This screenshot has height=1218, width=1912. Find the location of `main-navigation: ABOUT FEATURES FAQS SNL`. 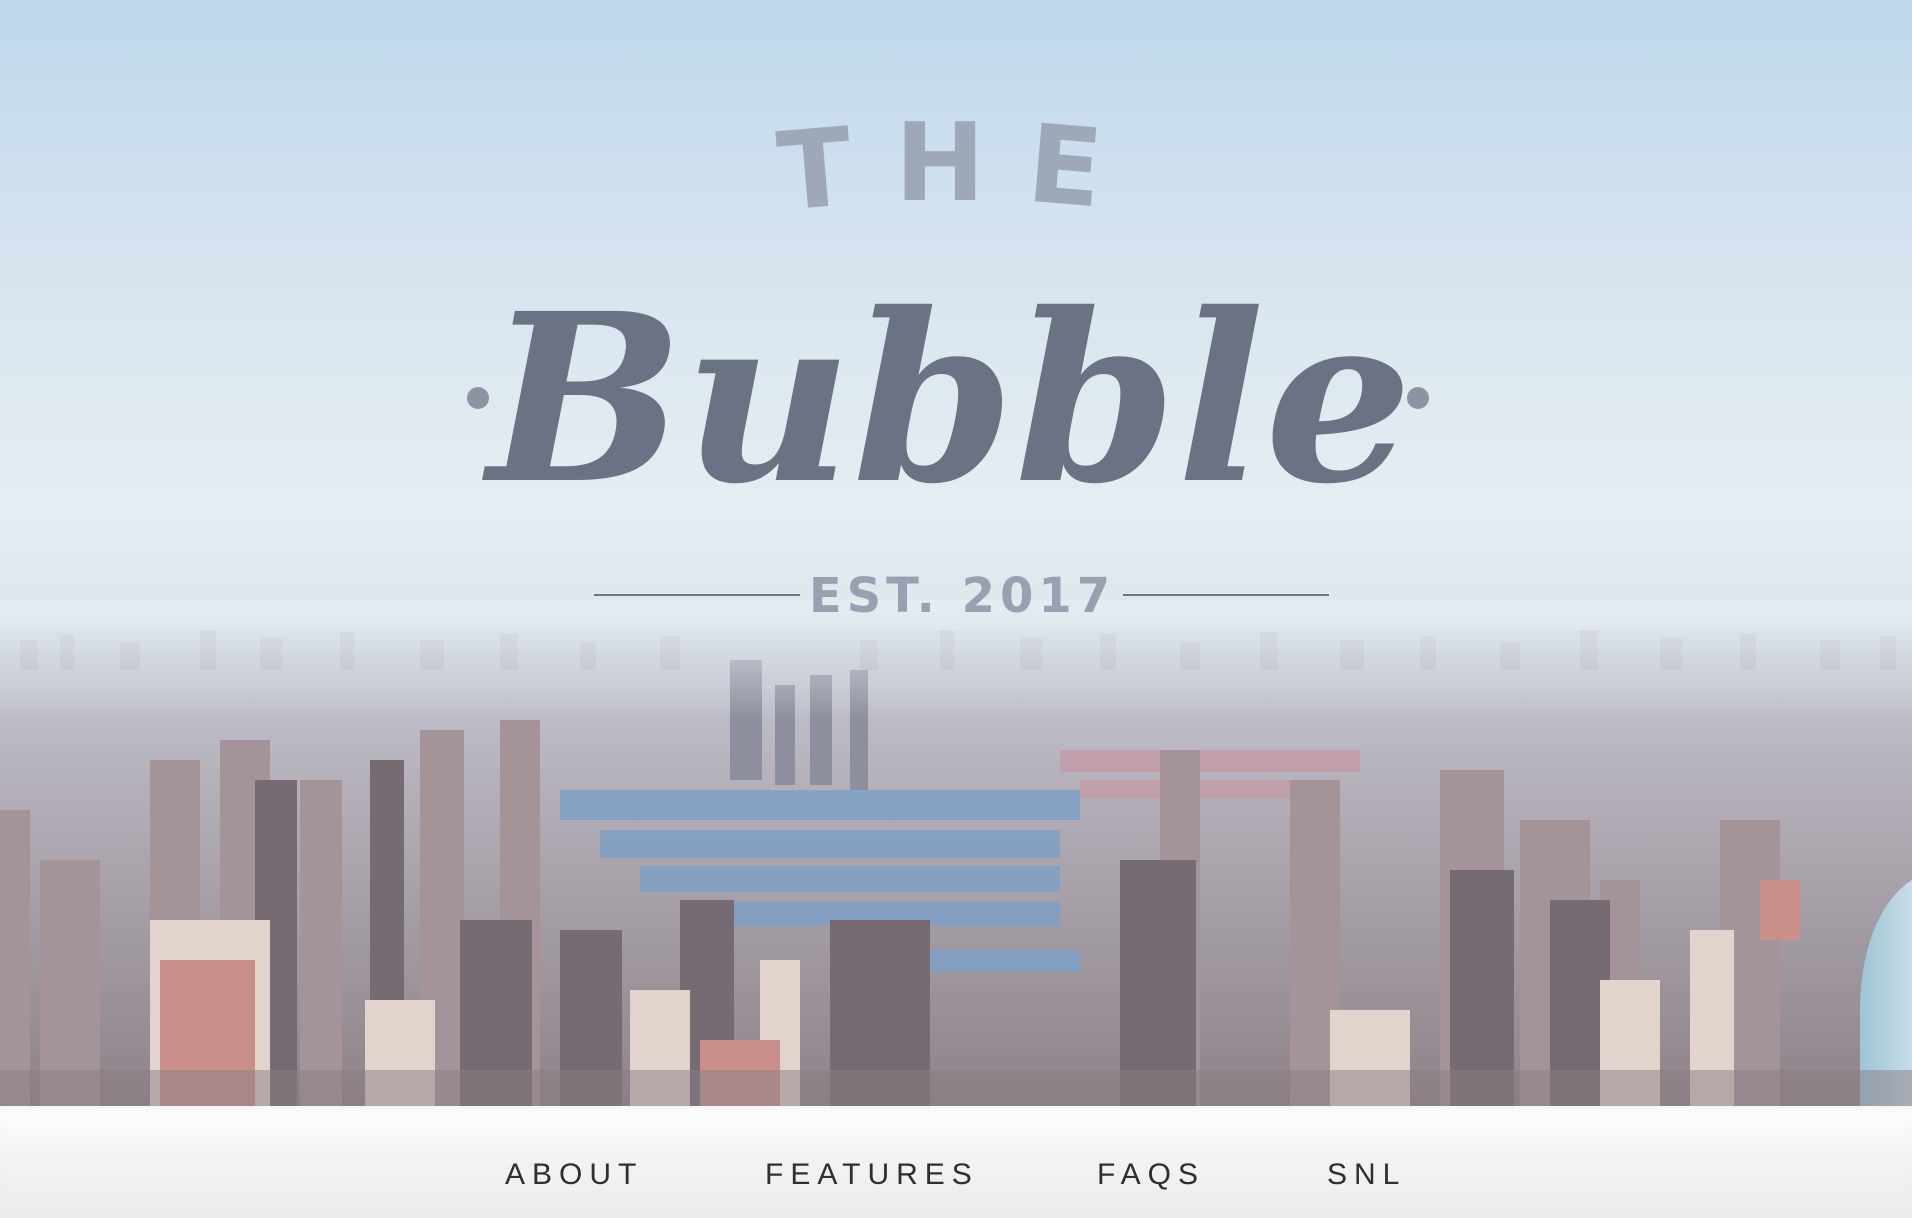

main-navigation: ABOUT FEATURES FAQS SNL is located at coordinates (956, 1162).